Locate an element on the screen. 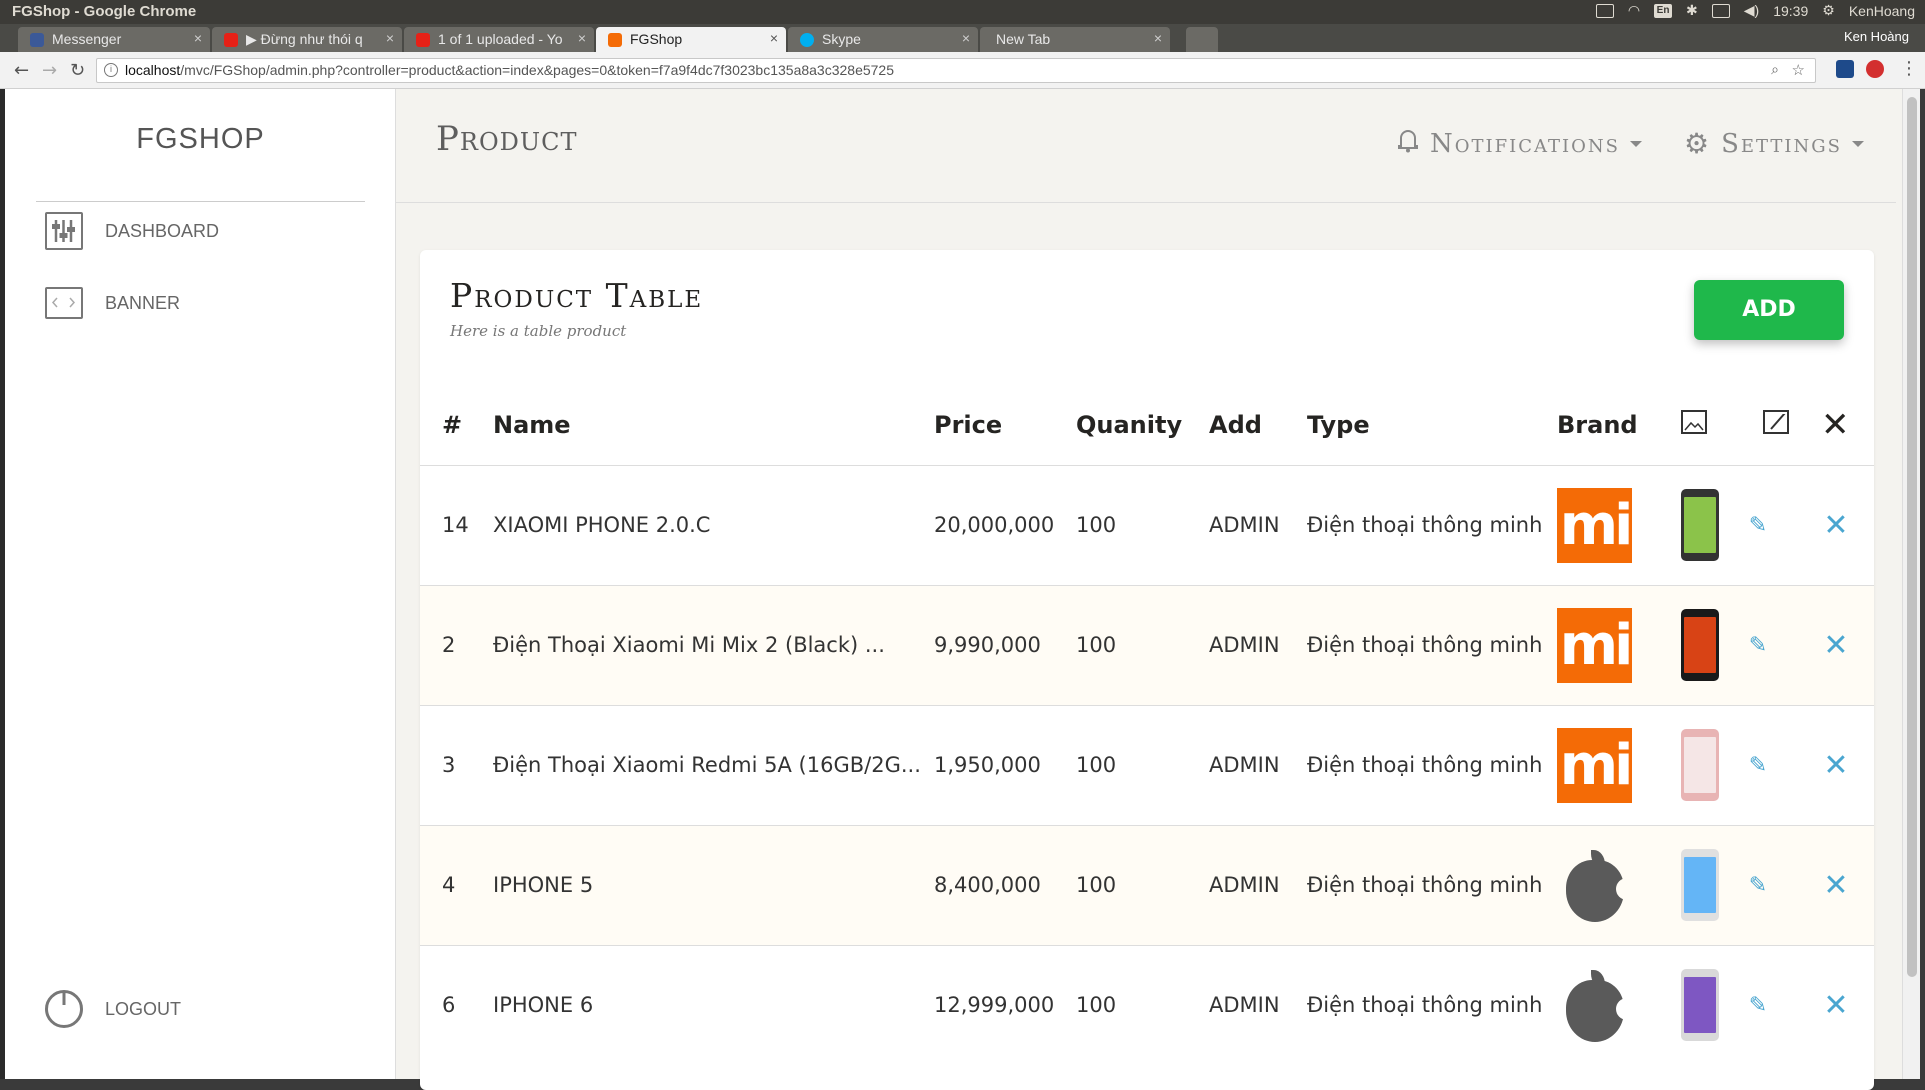 This screenshot has width=1925, height=1090. page-scrollbar is located at coordinates (1911, 584).